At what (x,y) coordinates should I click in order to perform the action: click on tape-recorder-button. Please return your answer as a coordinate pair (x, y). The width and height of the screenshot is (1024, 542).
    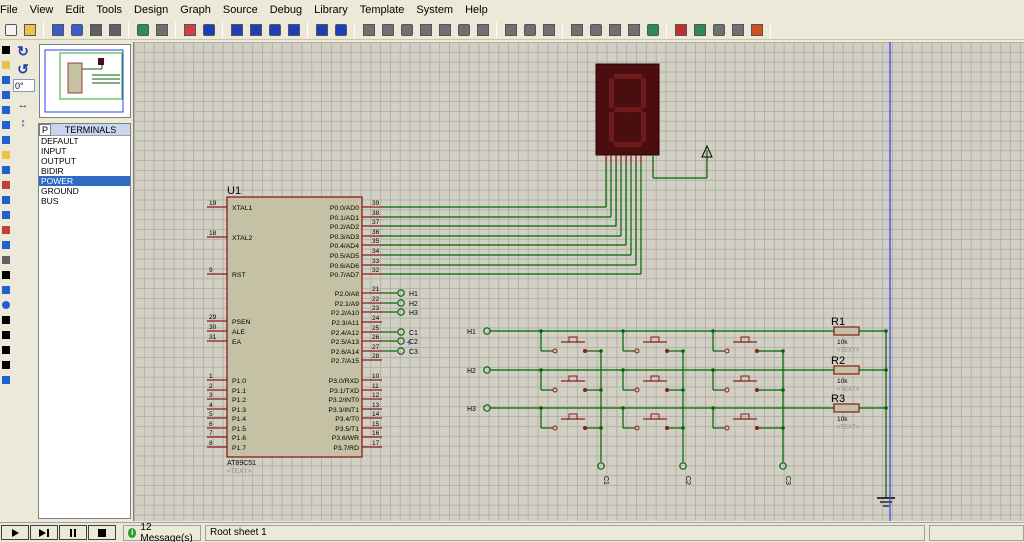
    Looking at the image, I should click on (5, 200).